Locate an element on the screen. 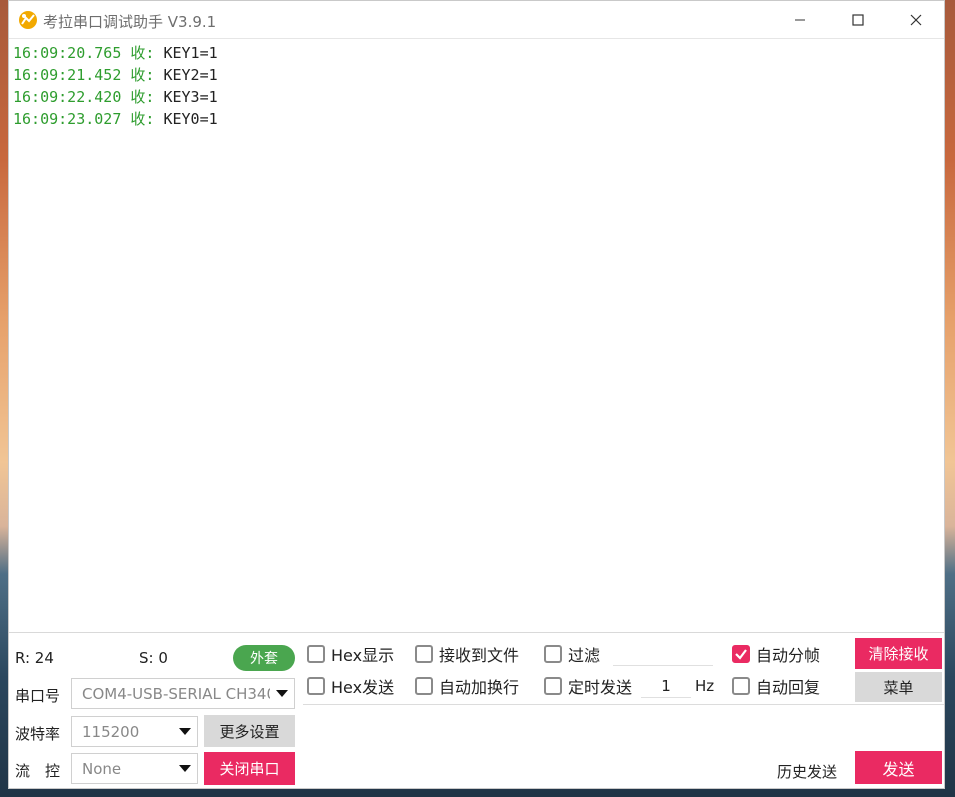  timed-send-checkbox is located at coordinates (553, 686).